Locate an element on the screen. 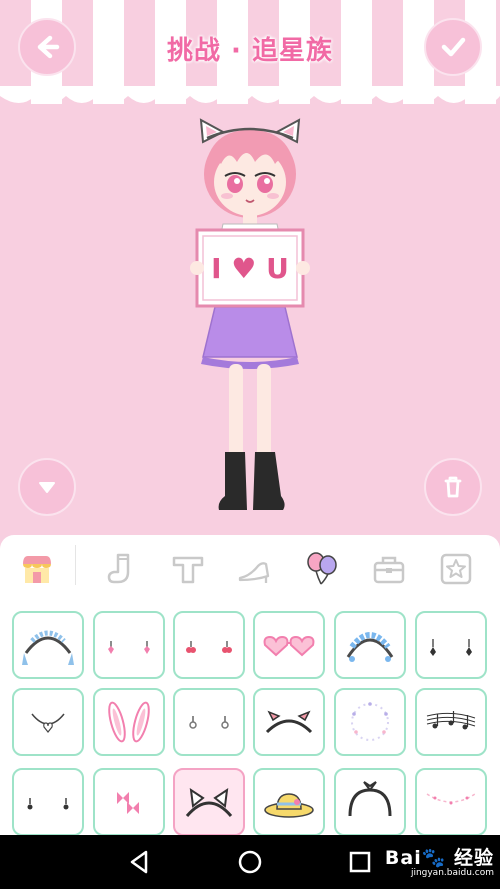 The width and height of the screenshot is (500, 889). sparkle-halo-icon is located at coordinates (370, 721).